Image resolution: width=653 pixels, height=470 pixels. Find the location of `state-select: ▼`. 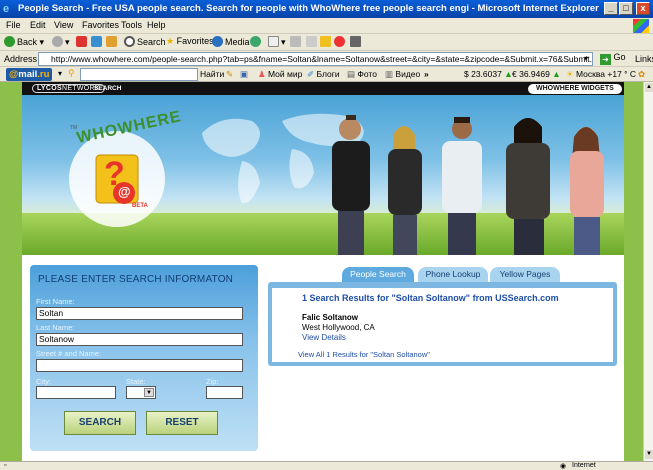

state-select: ▼ is located at coordinates (141, 392).